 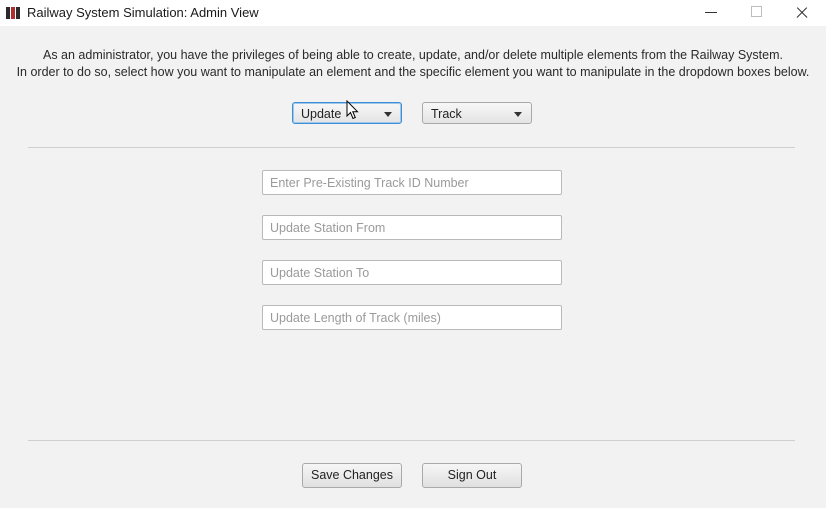 I want to click on title-bar: Railway System Simulation: Admin View, so click(x=413, y=13).